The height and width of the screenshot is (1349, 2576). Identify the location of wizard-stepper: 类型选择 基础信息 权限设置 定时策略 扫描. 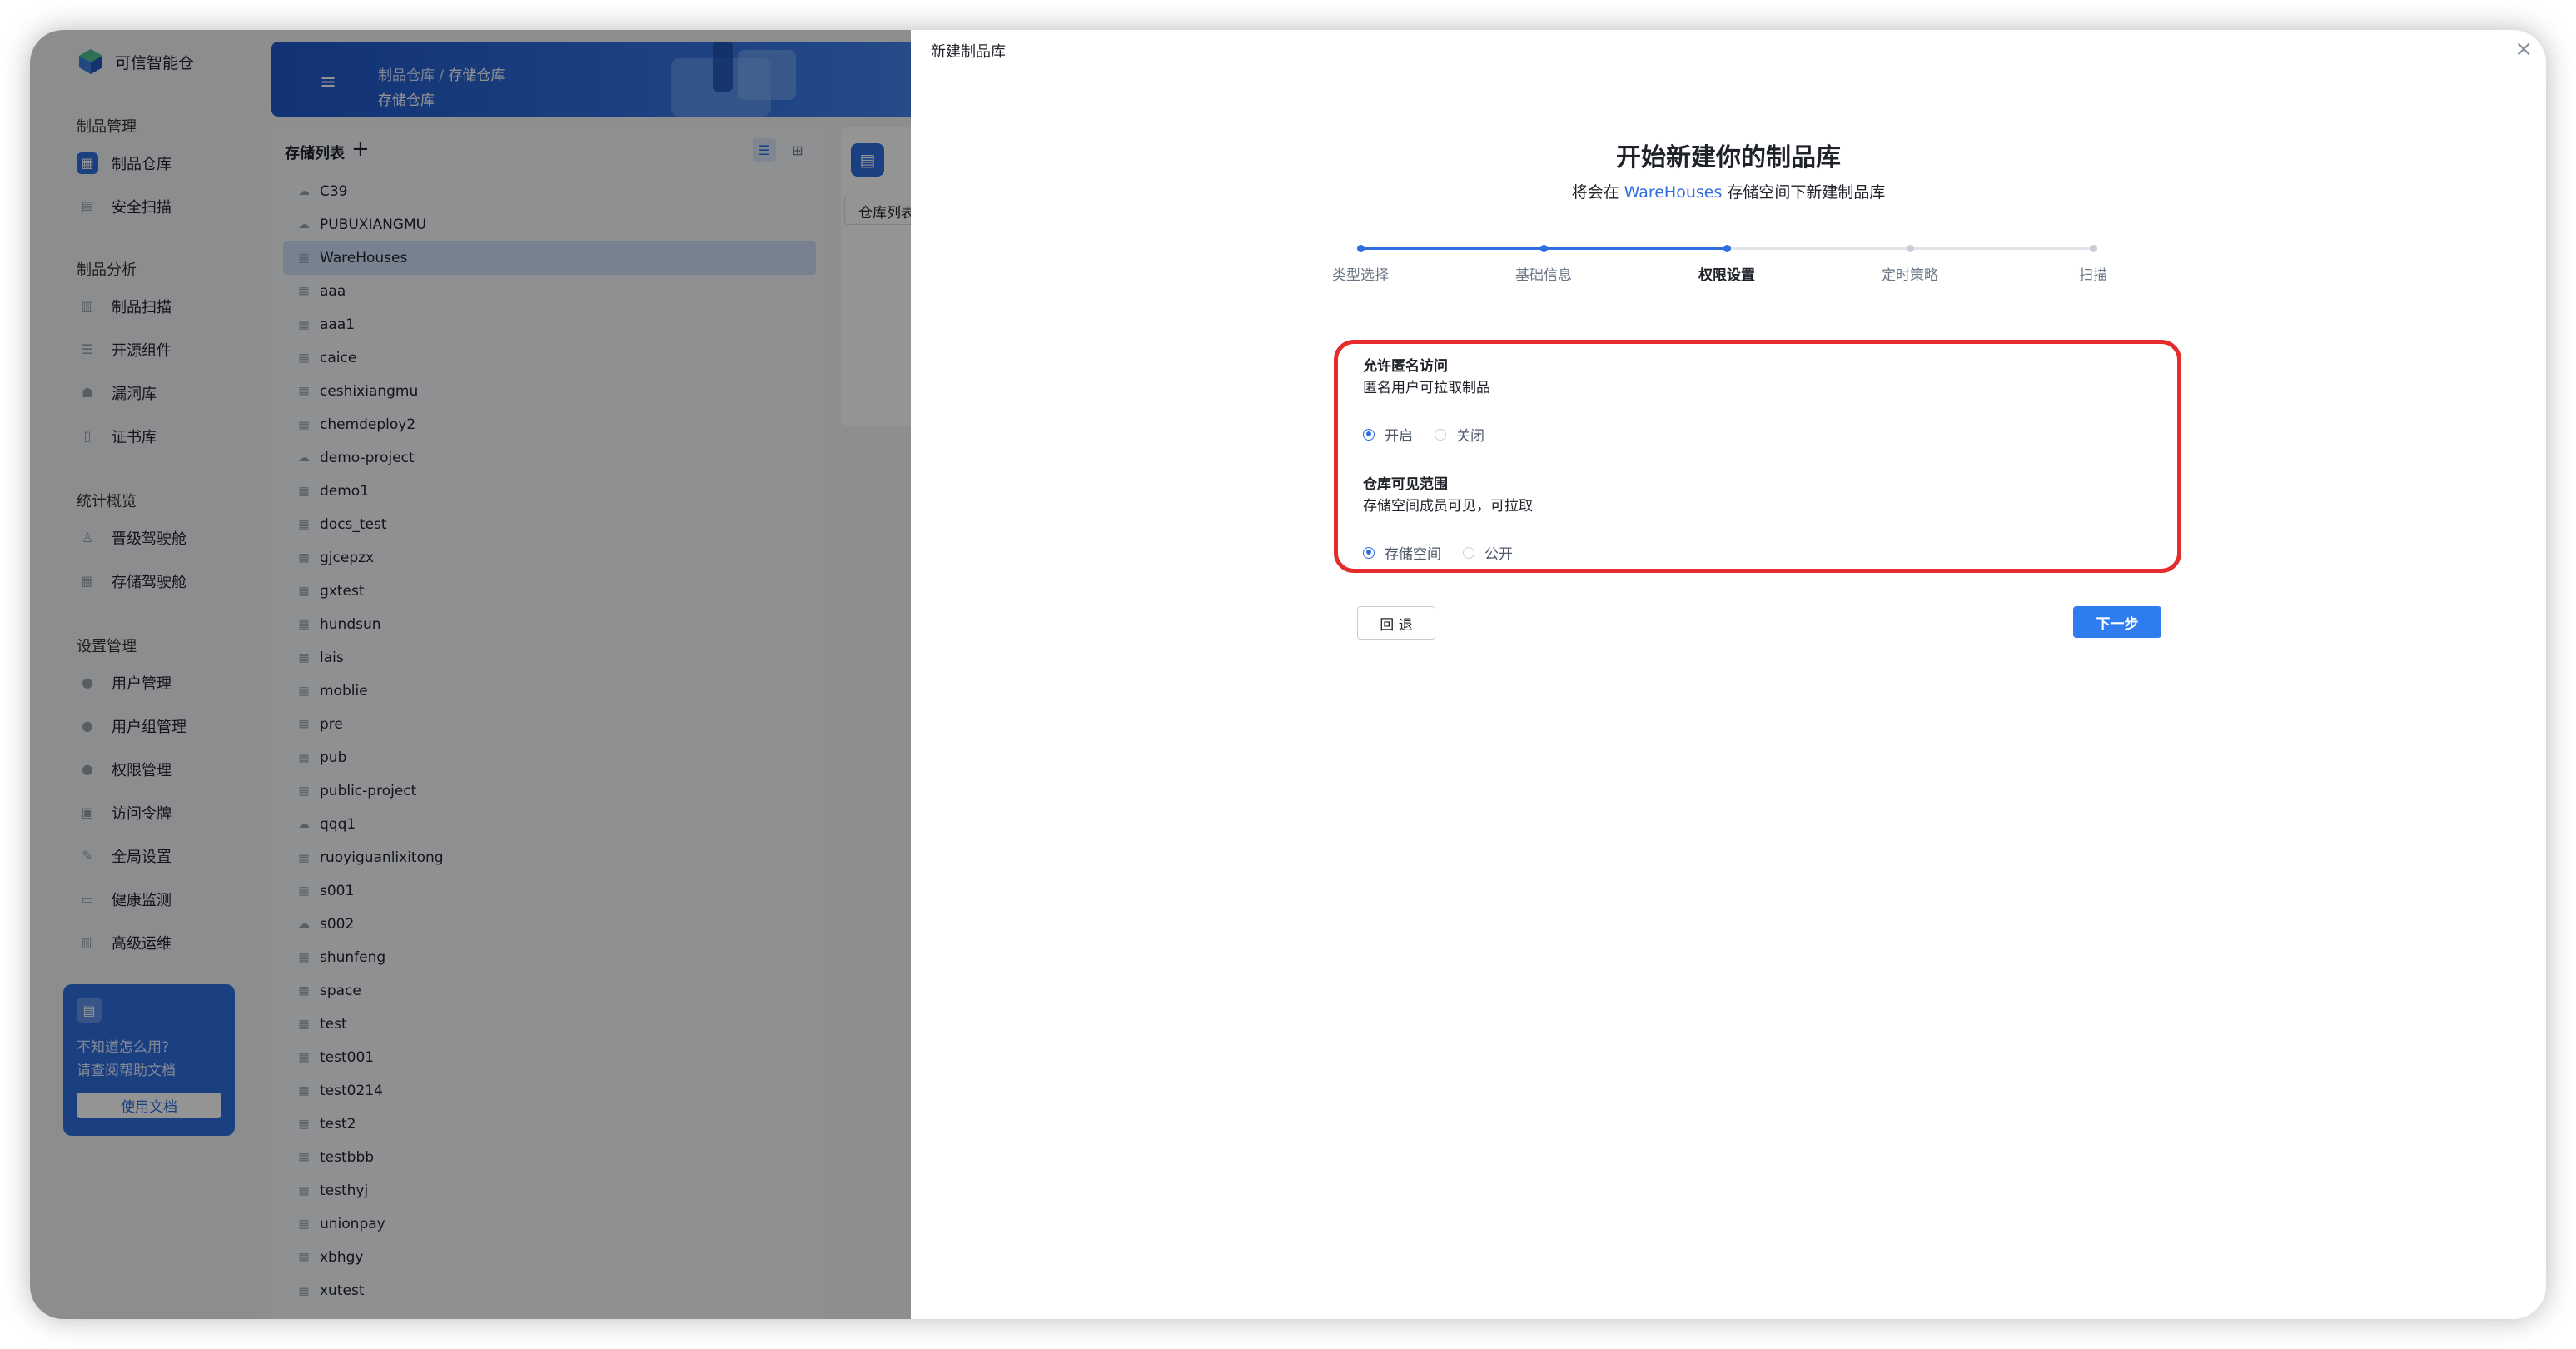
(1719, 270).